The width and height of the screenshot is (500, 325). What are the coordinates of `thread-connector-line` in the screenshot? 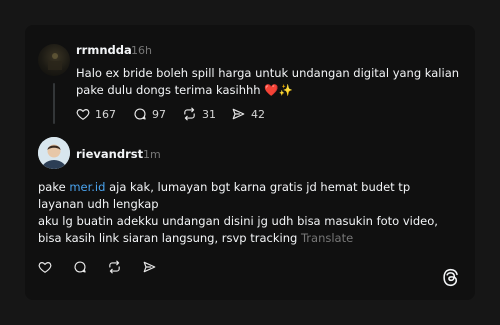 It's located at (54, 103).